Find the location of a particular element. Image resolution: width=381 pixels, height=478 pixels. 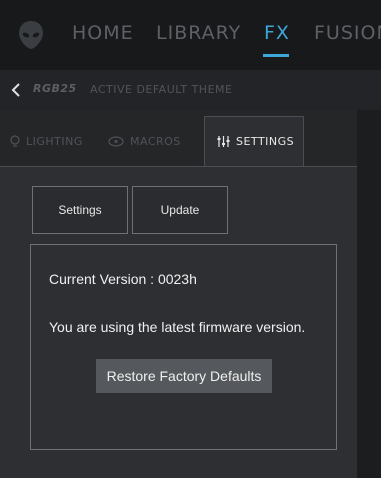

tab-lighting: LIGHTING is located at coordinates (46, 141).